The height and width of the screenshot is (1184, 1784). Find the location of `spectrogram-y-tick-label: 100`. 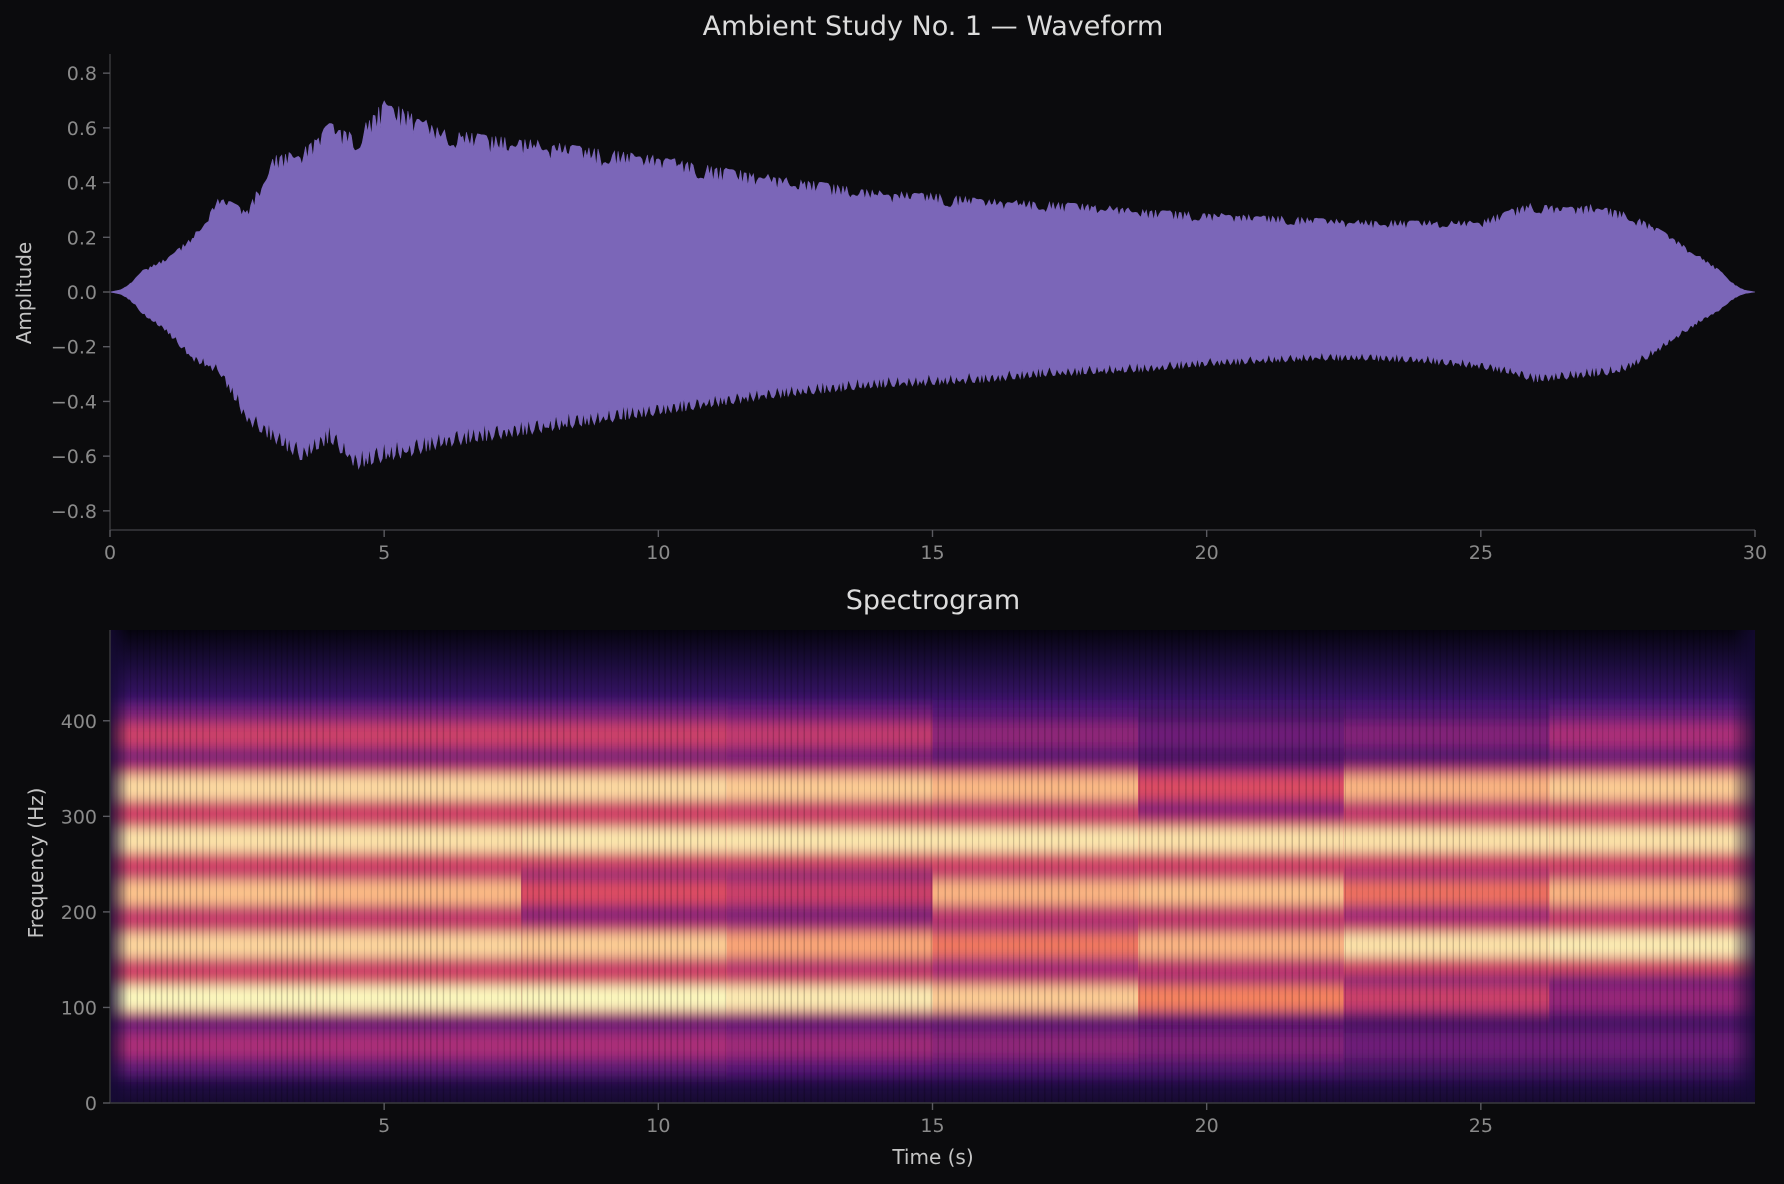

spectrogram-y-tick-label: 100 is located at coordinates (79, 1008).